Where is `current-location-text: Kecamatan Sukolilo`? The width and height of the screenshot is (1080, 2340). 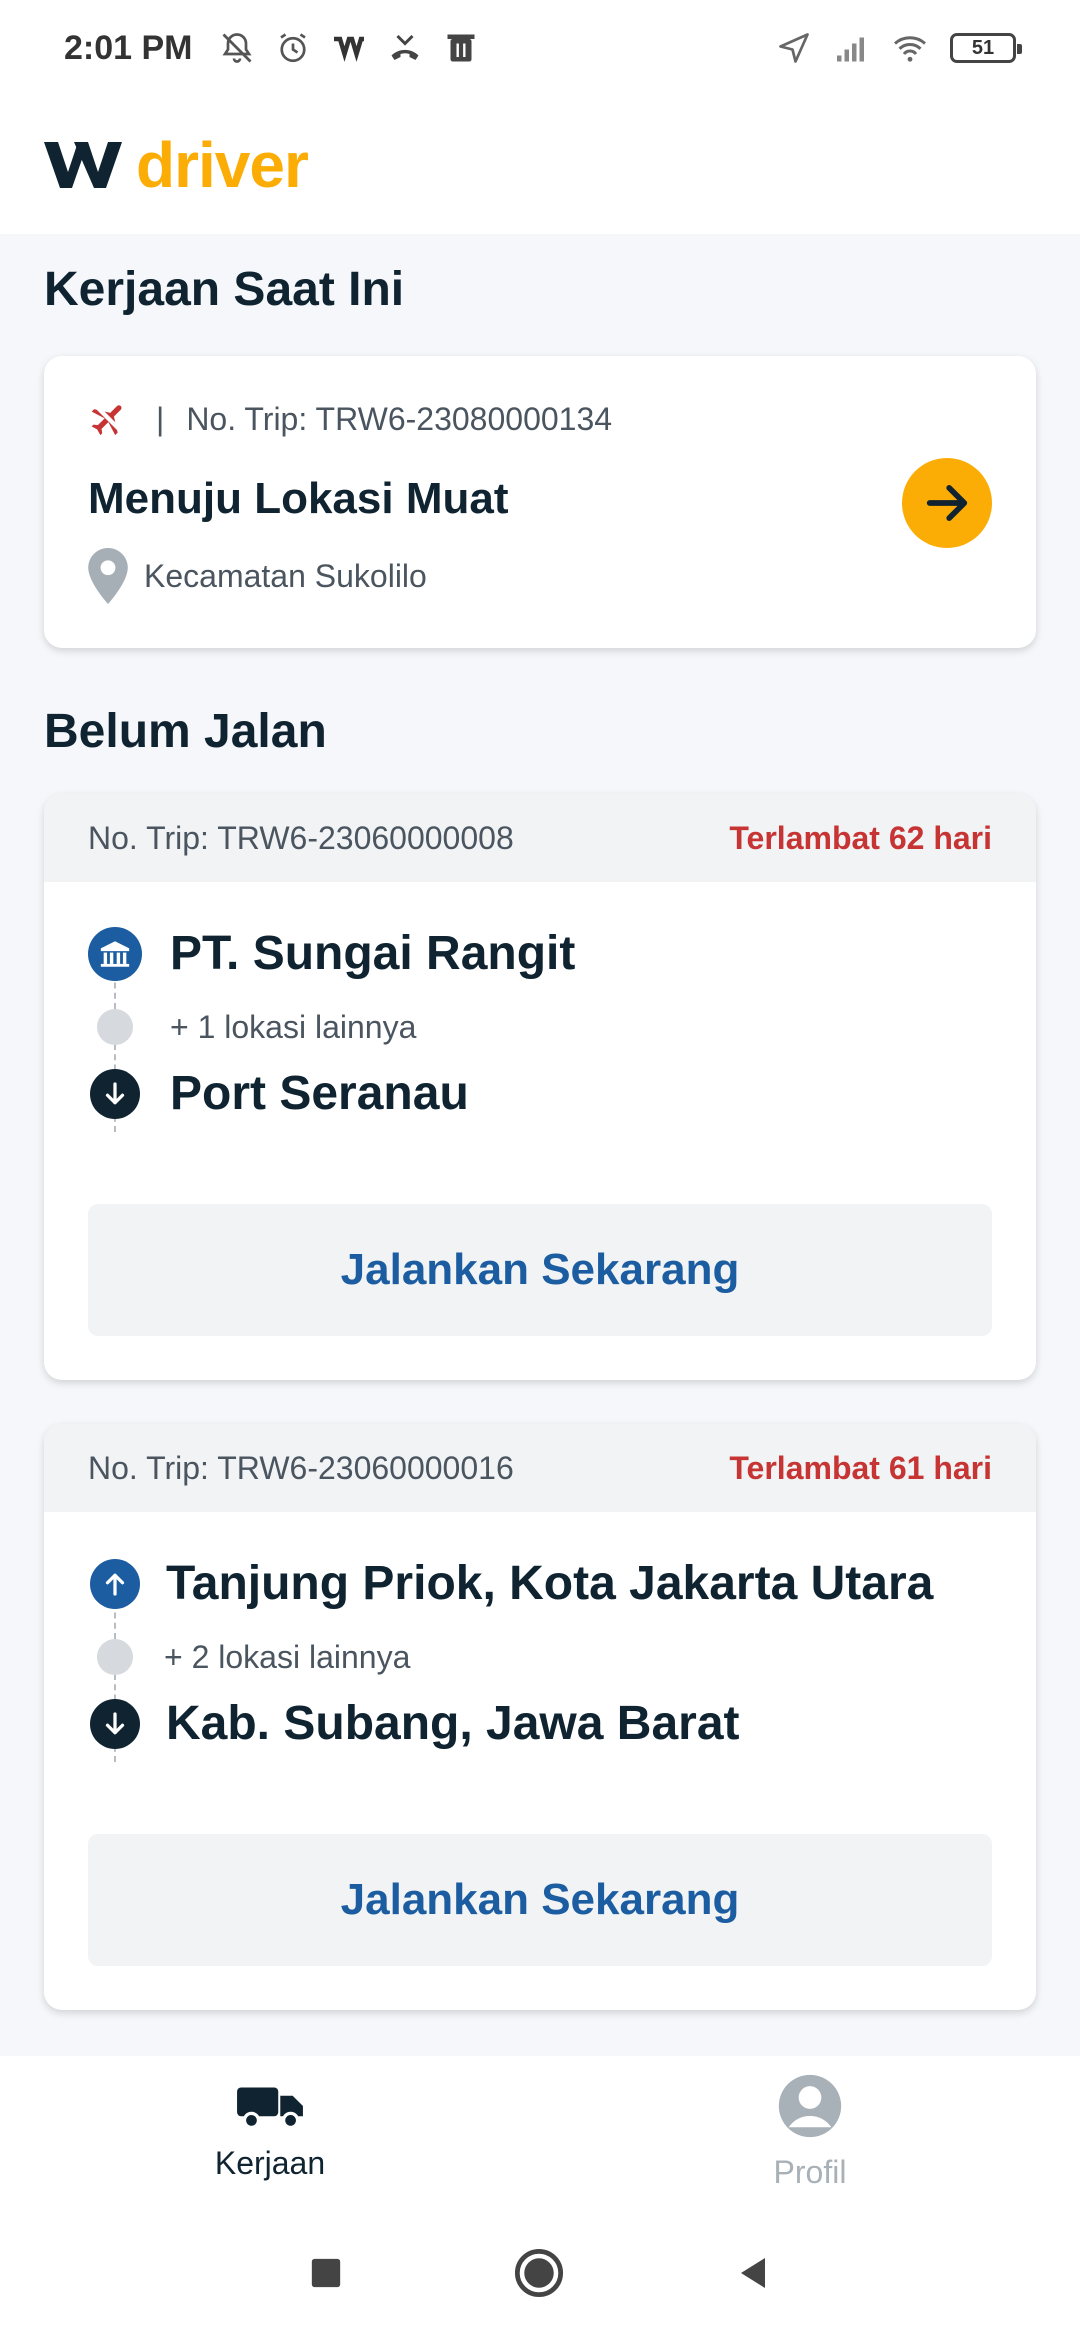 current-location-text: Kecamatan Sukolilo is located at coordinates (285, 575).